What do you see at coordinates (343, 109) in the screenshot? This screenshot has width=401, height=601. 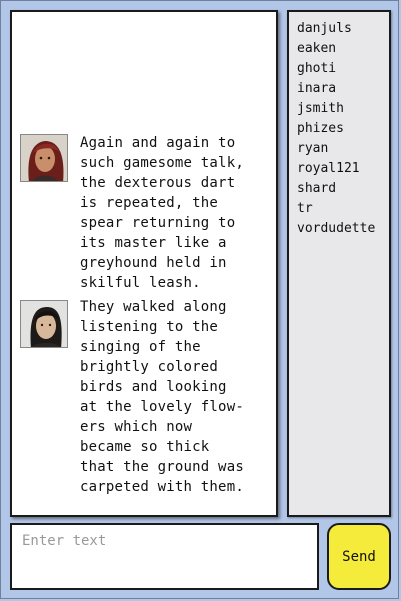 I see `user-list-item: jsmith` at bounding box center [343, 109].